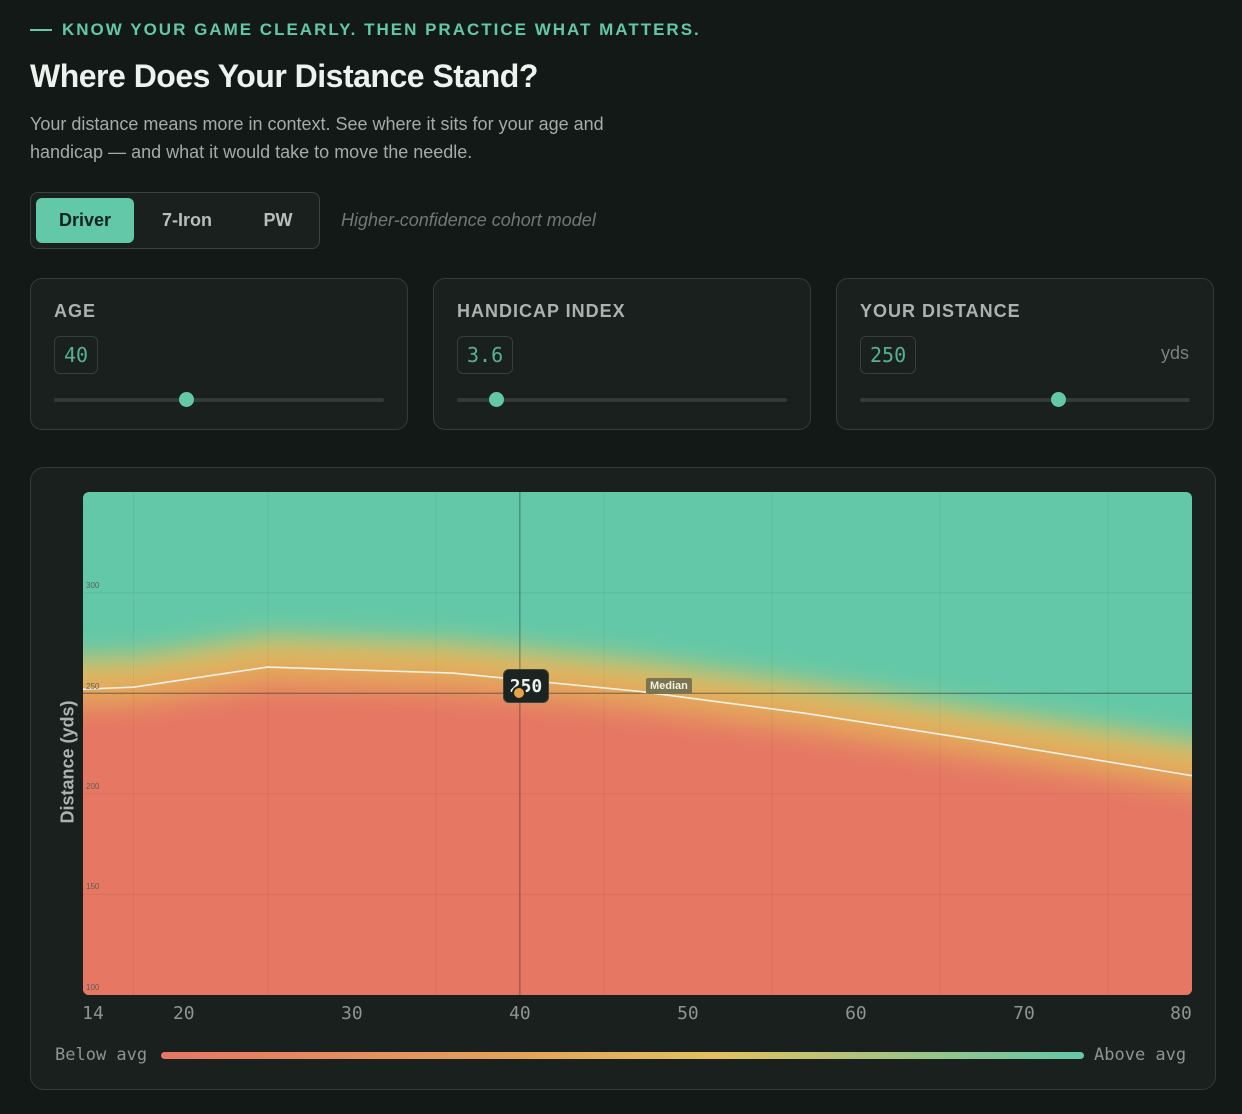  Describe the element at coordinates (67, 762) in the screenshot. I see `y-axis-label: Distance (yds)` at that location.